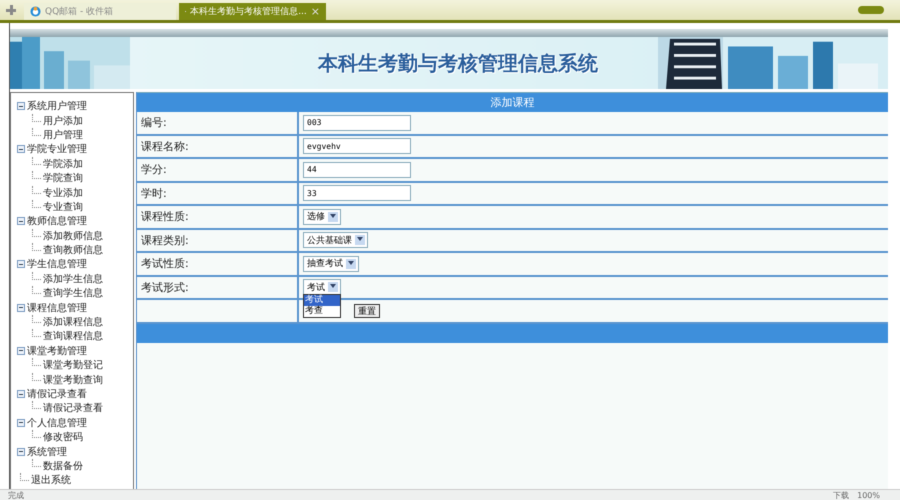 The width and height of the screenshot is (900, 500). What do you see at coordinates (16, 495) in the screenshot?
I see `status-text: 完成` at bounding box center [16, 495].